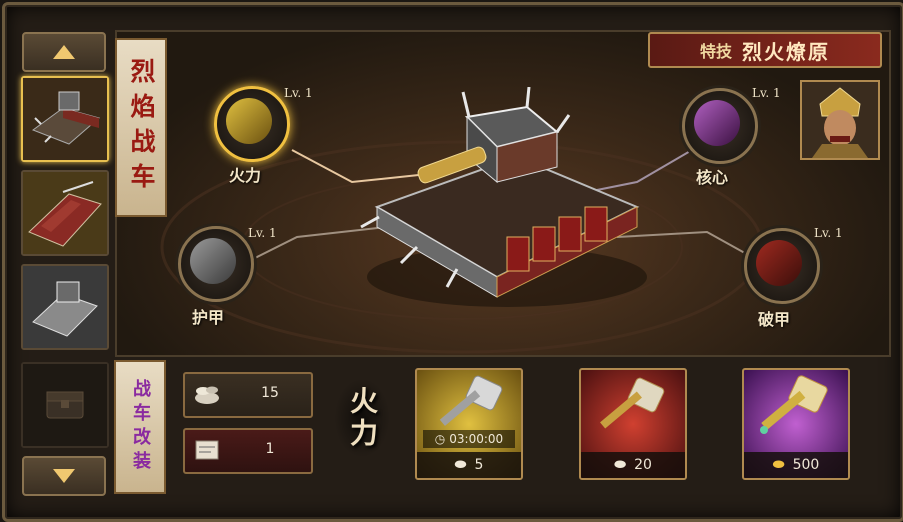  I want to click on firepower-level: Lv. 1, so click(298, 93).